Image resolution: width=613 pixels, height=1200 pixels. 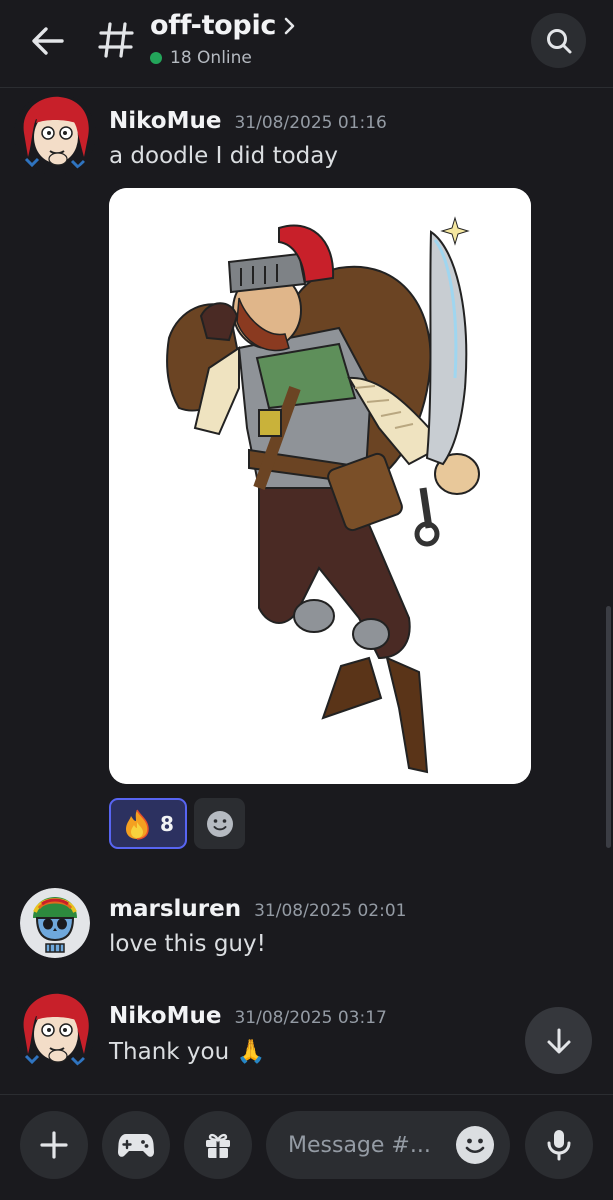 I want to click on timestamp: 31/08/2025 03:17, so click(x=310, y=1018).